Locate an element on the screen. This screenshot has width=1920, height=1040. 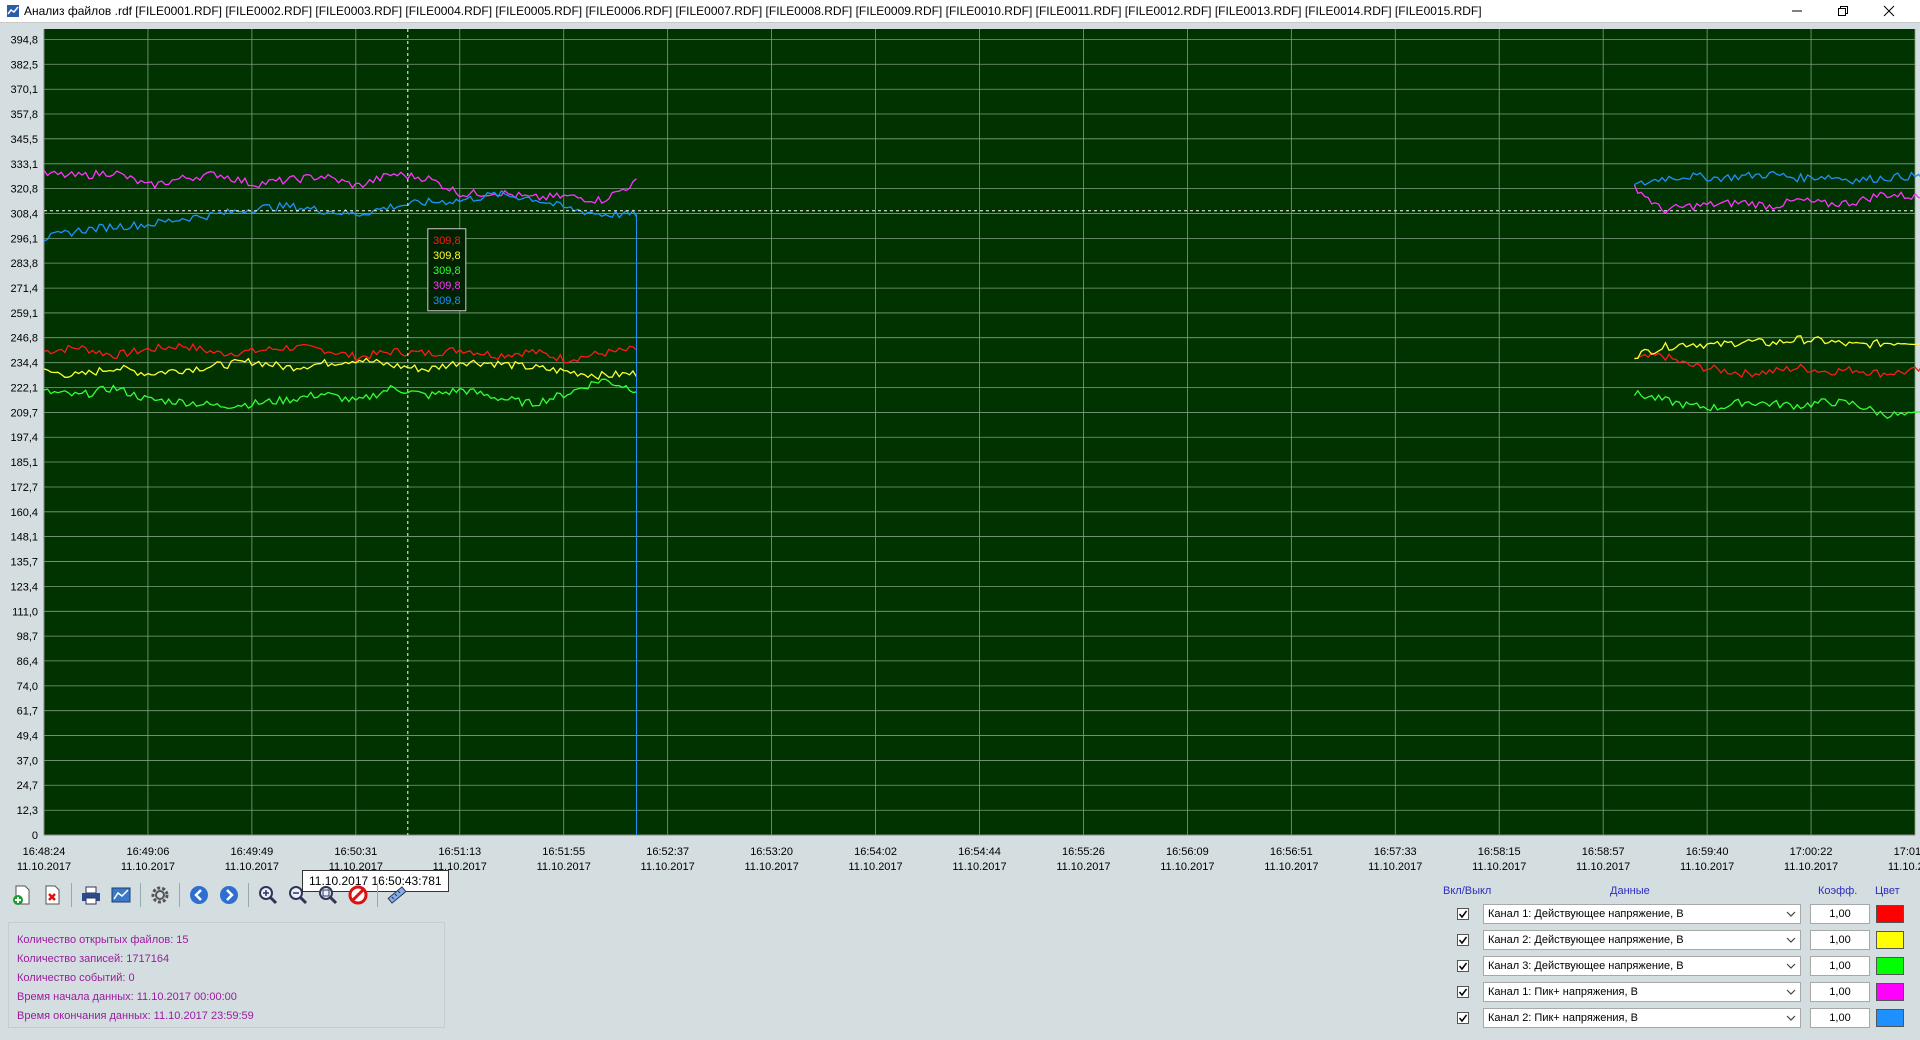
remove-file-button is located at coordinates (52, 895).